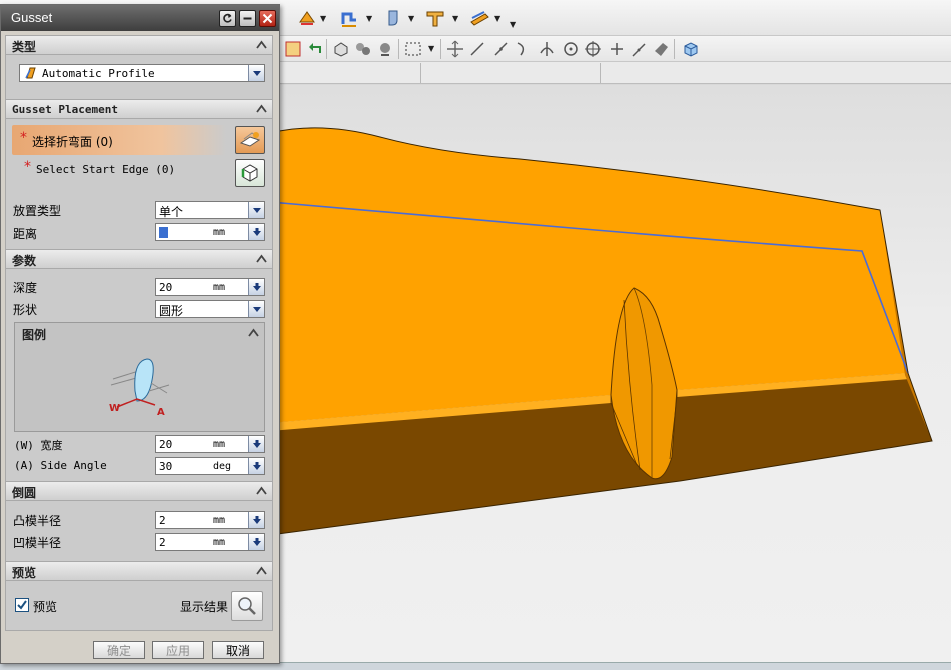  What do you see at coordinates (413, 49) in the screenshot?
I see `rectangle-select-icon` at bounding box center [413, 49].